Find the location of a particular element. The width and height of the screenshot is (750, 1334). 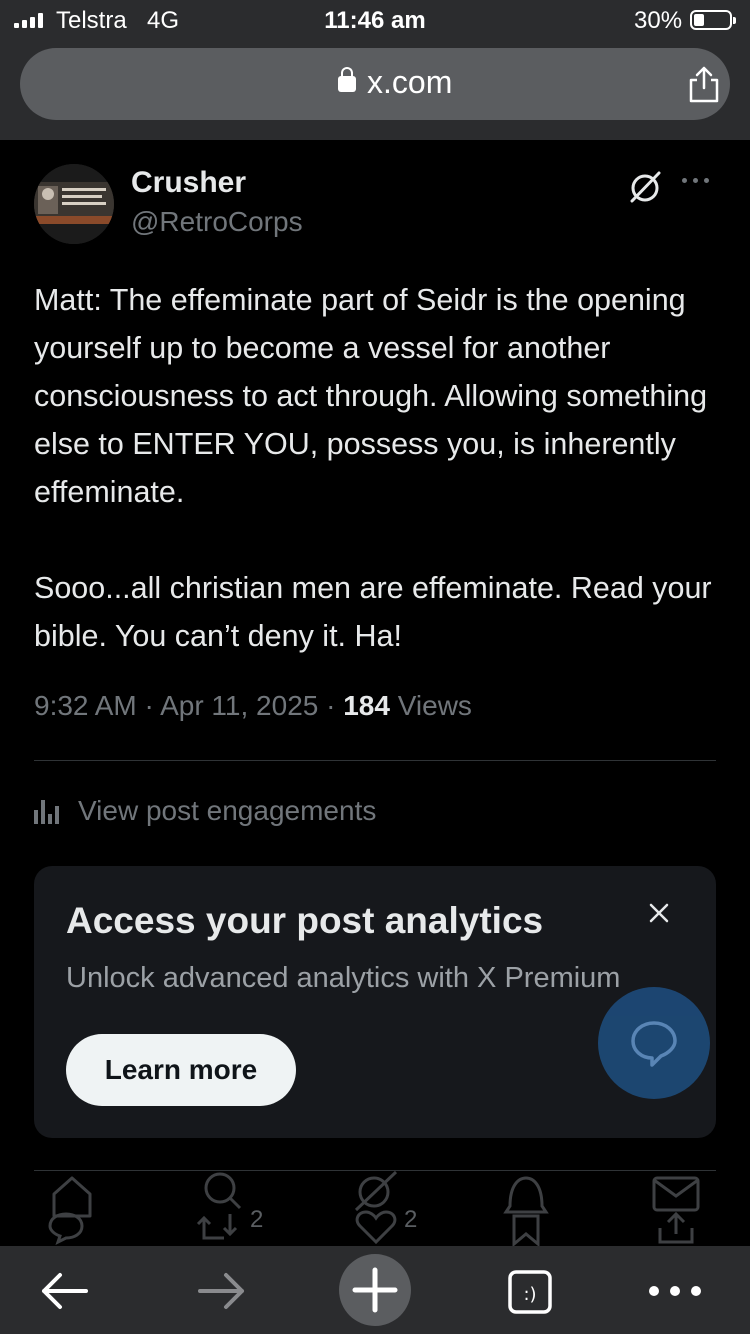

share-icon is located at coordinates (704, 84).